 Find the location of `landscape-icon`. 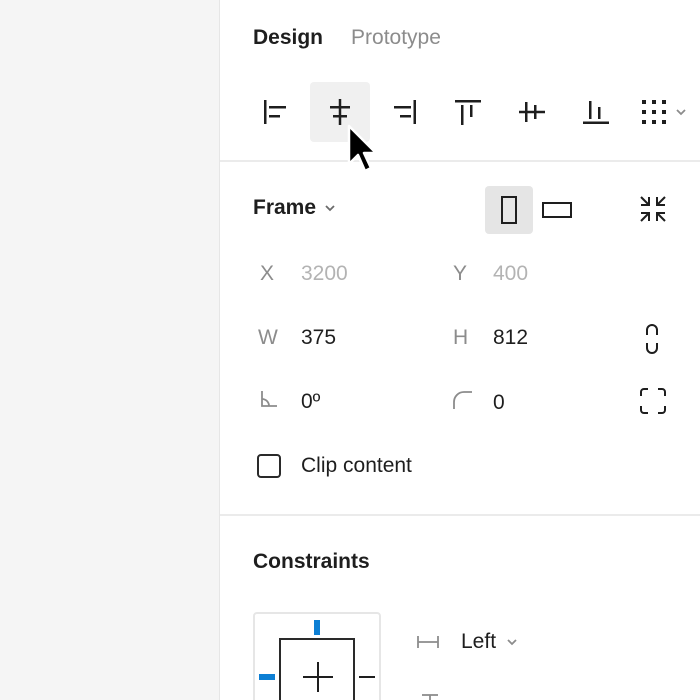

landscape-icon is located at coordinates (557, 210).